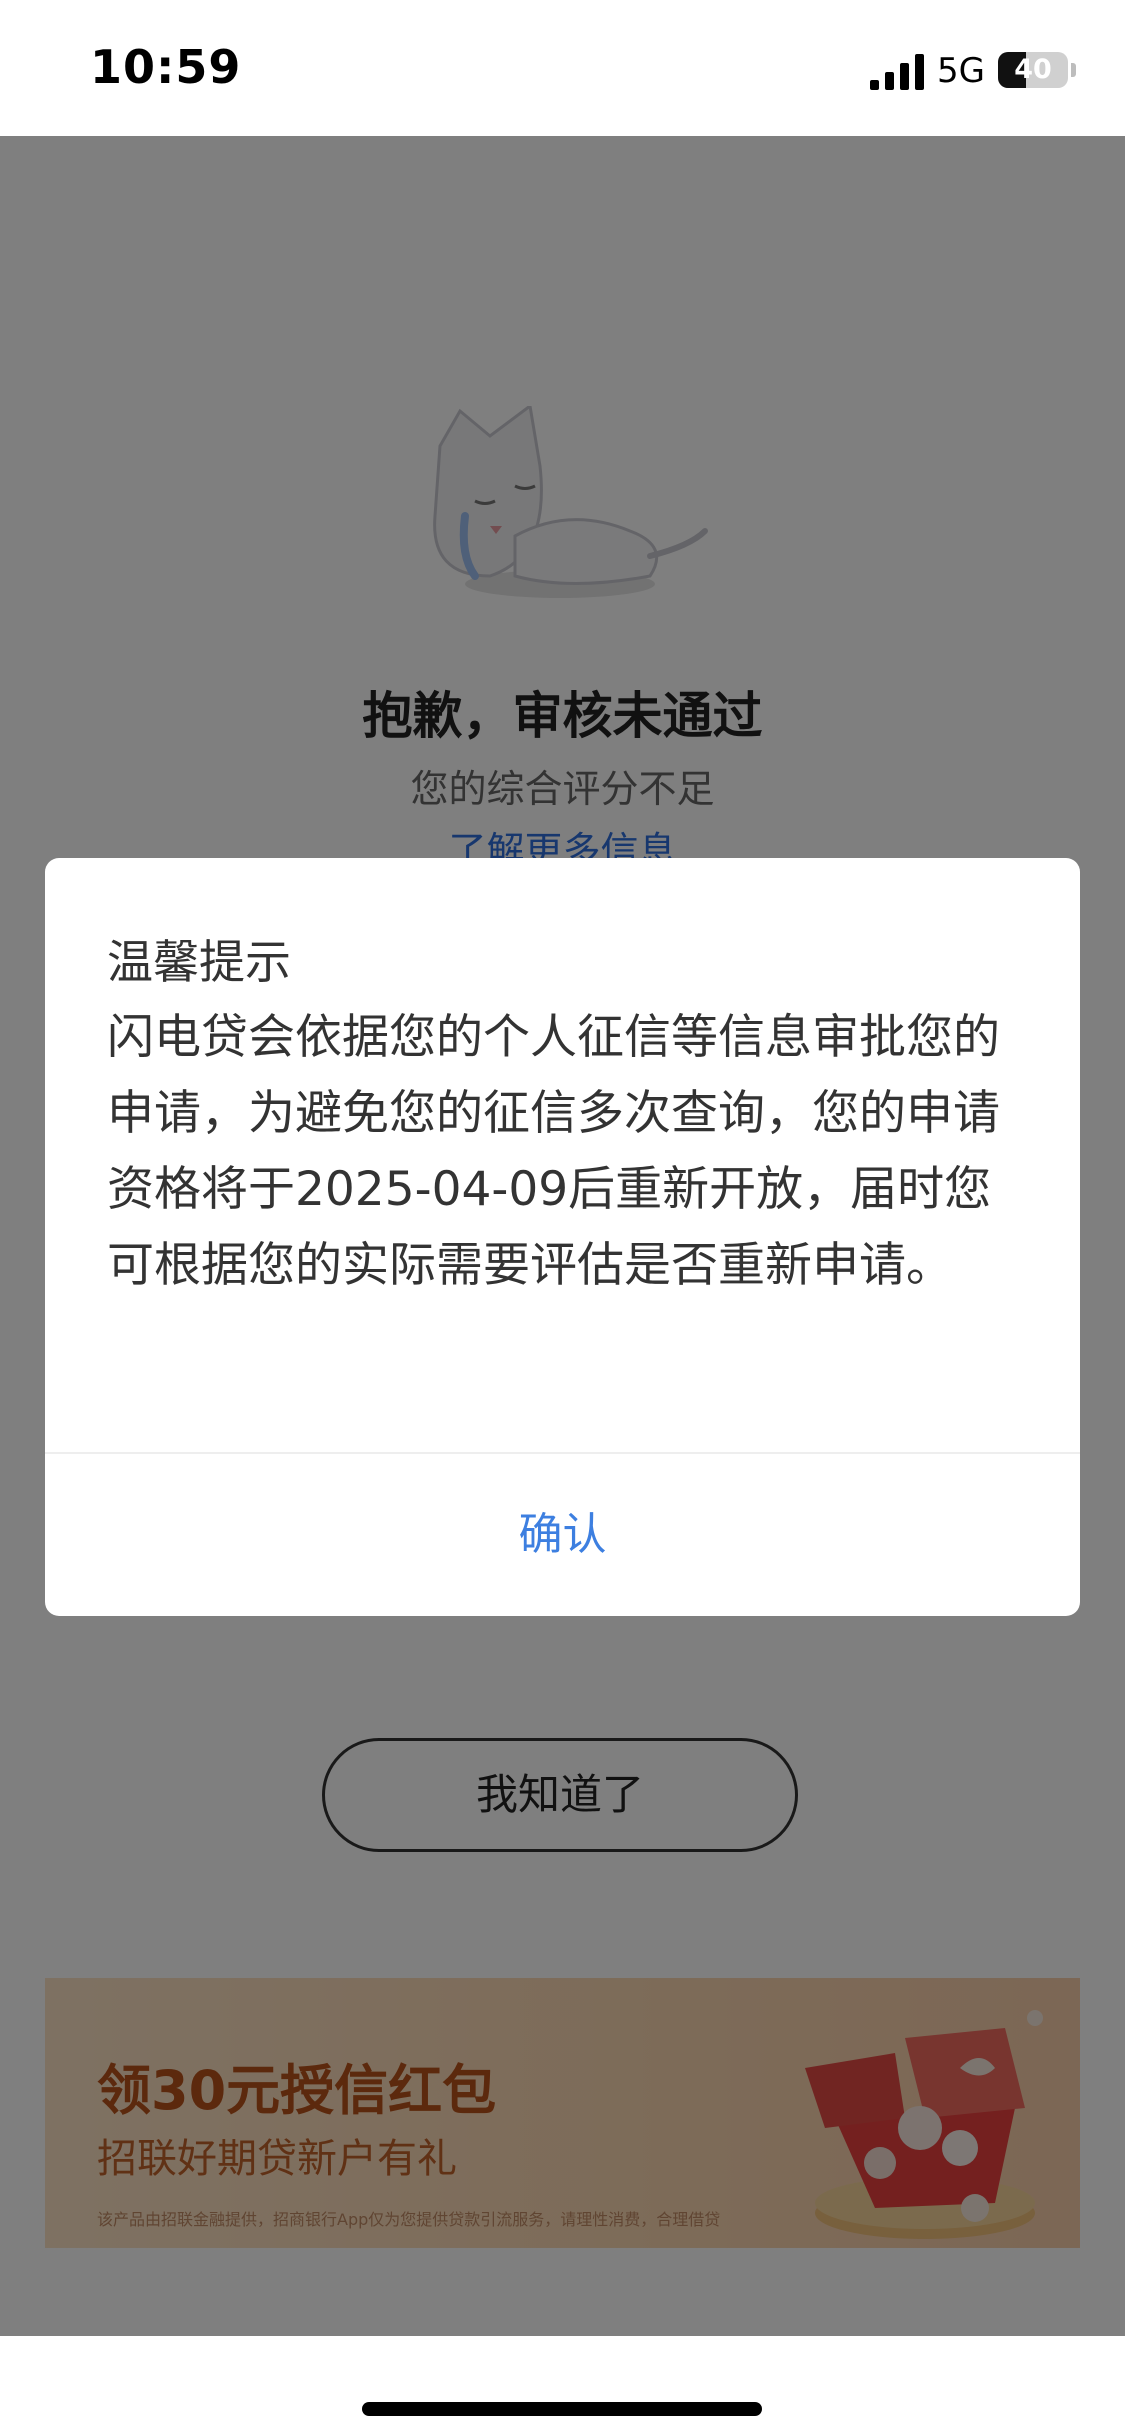 The width and height of the screenshot is (1125, 2435). I want to click on home-indicator, so click(562, 2409).